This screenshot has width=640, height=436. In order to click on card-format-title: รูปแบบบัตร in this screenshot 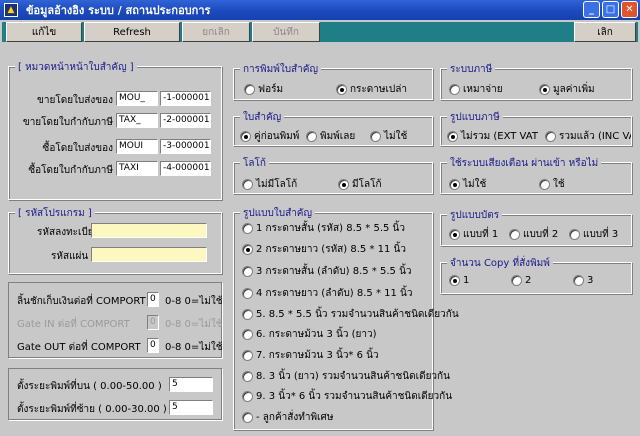, I will do `click(475, 215)`.